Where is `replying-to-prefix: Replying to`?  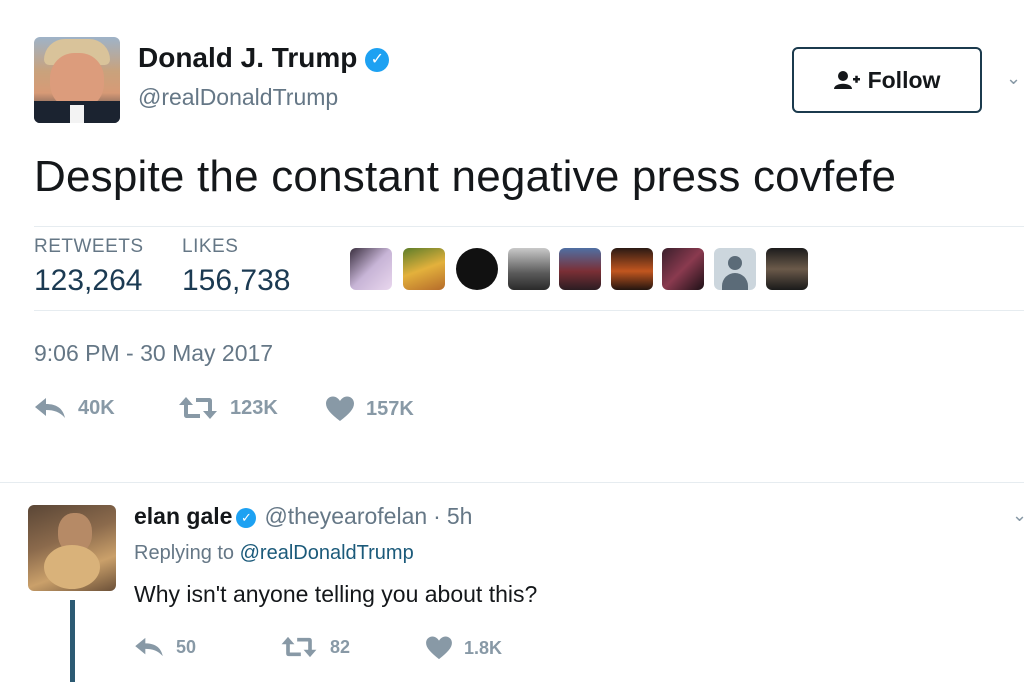 replying-to-prefix: Replying to is located at coordinates (184, 553).